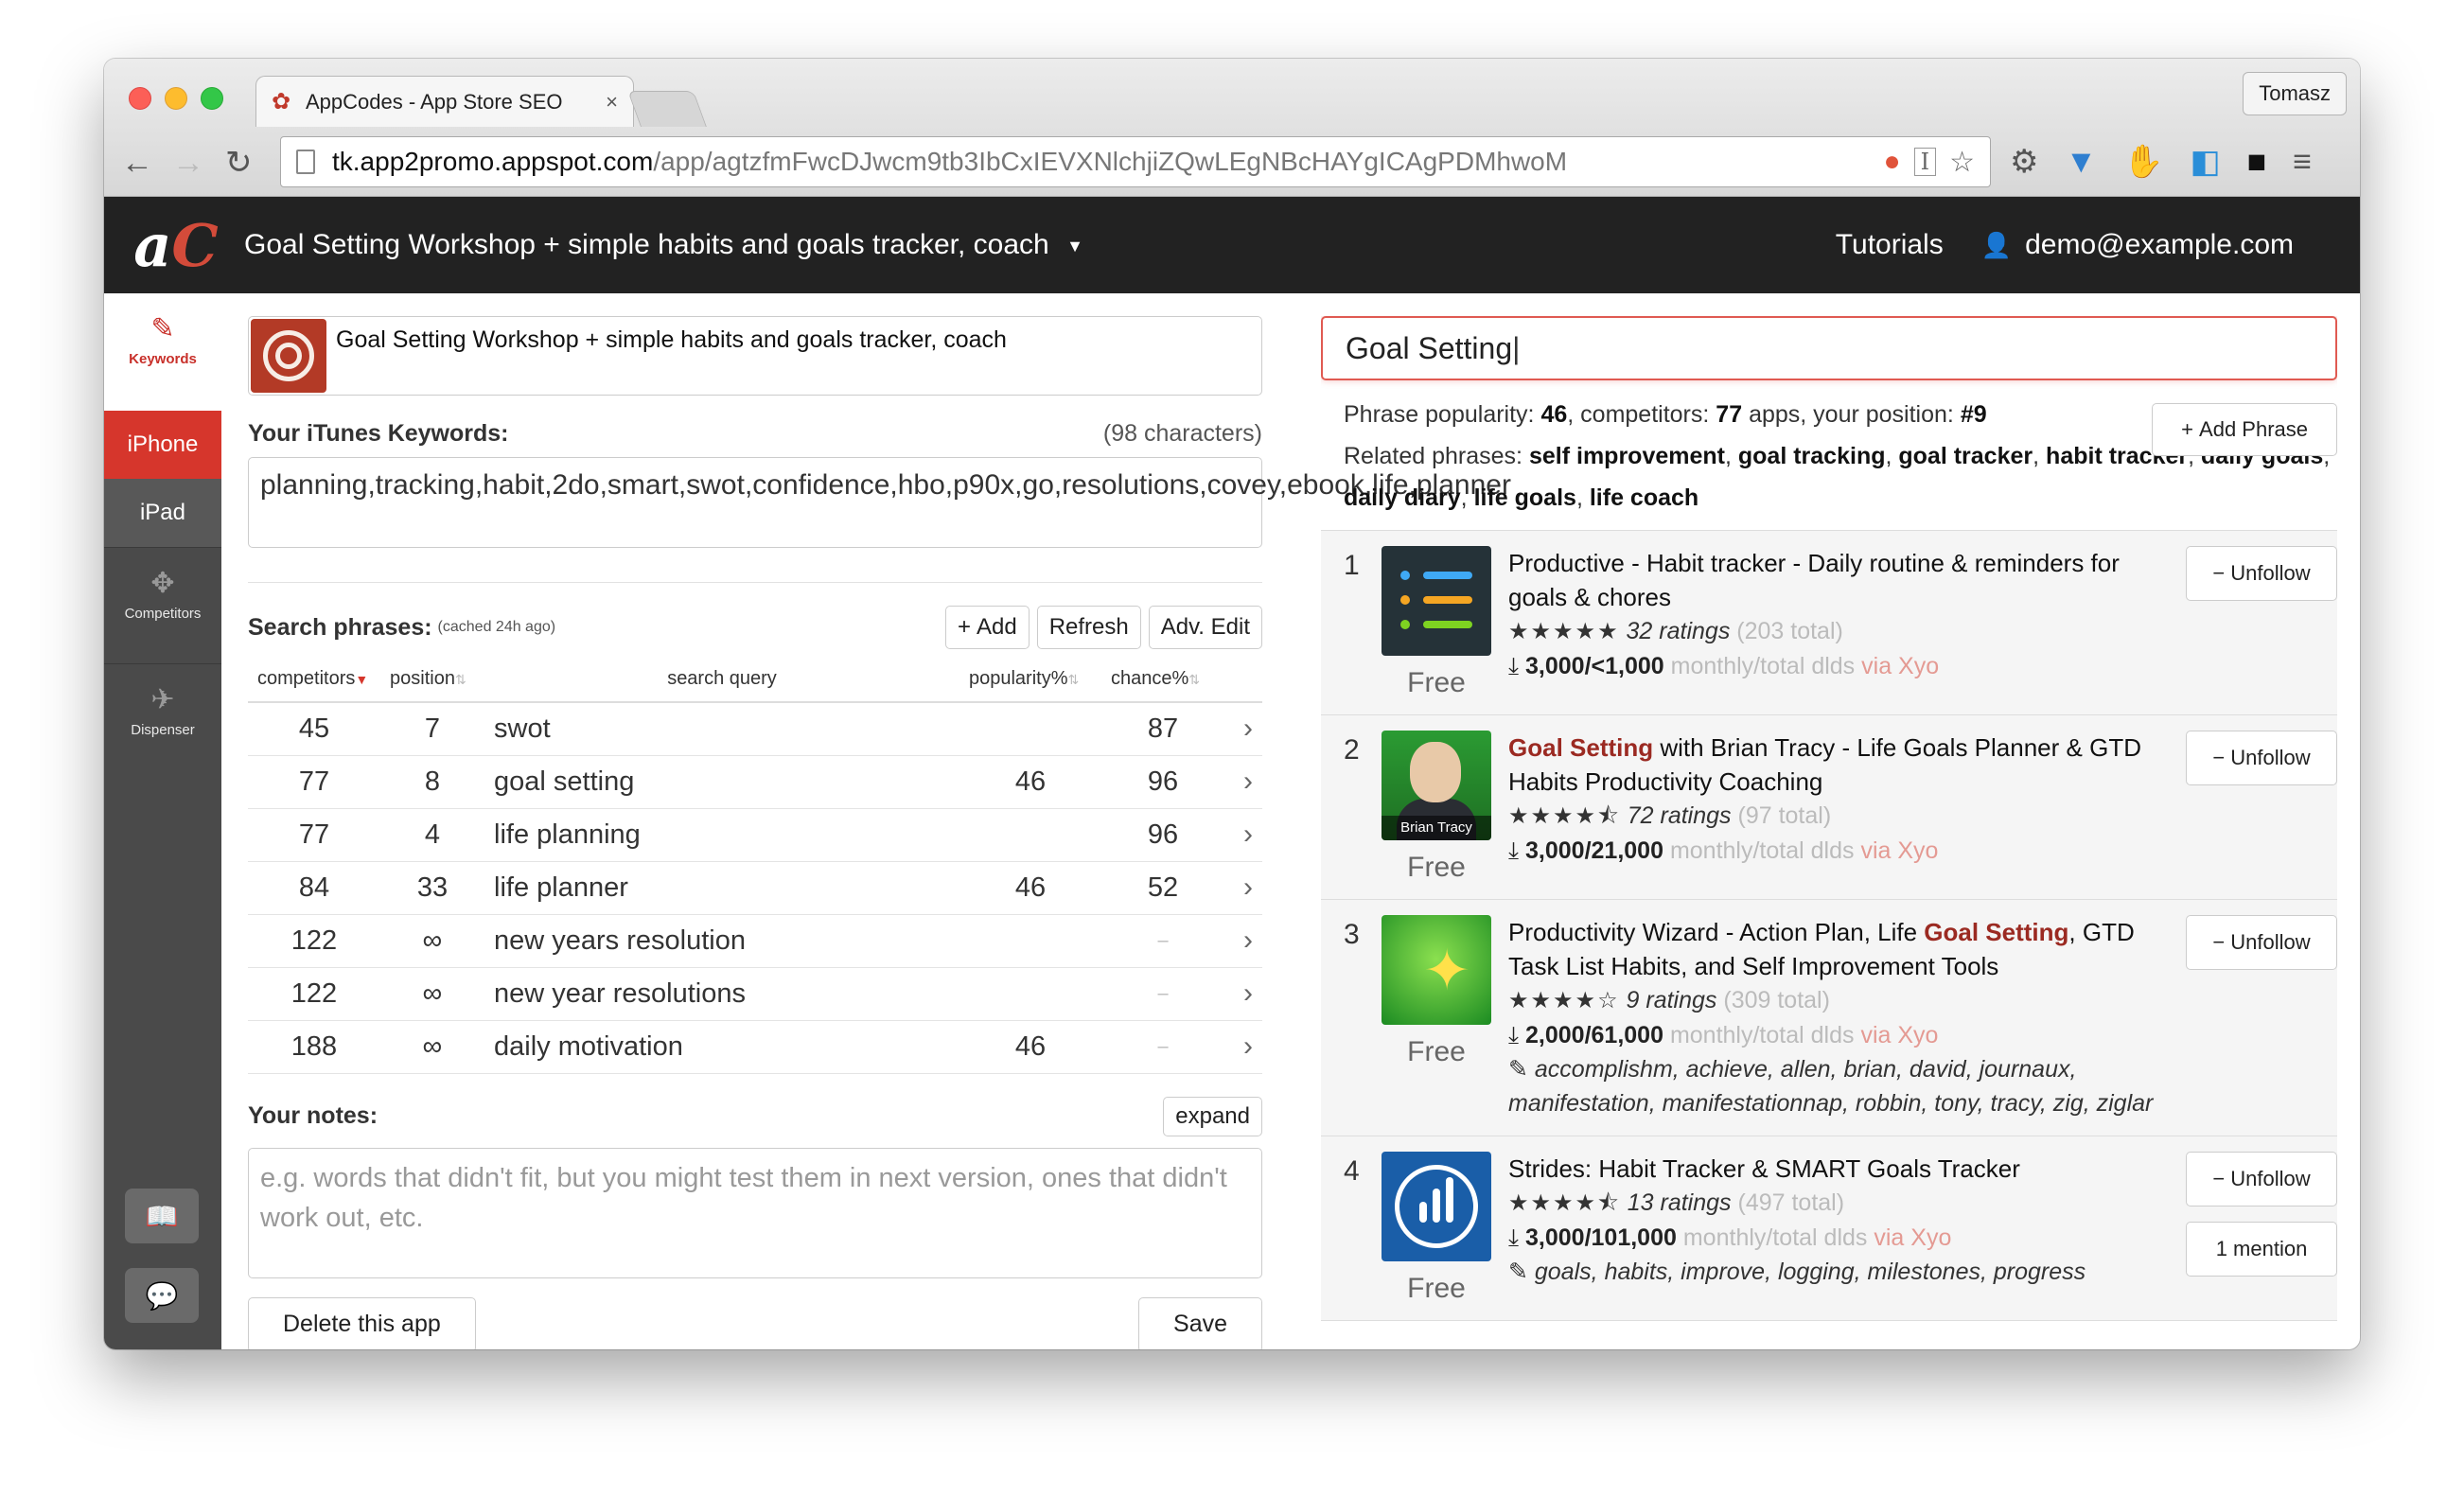 Image resolution: width=2464 pixels, height=1497 pixels. What do you see at coordinates (2257, 162) in the screenshot?
I see `ci-extension-icon: ■` at bounding box center [2257, 162].